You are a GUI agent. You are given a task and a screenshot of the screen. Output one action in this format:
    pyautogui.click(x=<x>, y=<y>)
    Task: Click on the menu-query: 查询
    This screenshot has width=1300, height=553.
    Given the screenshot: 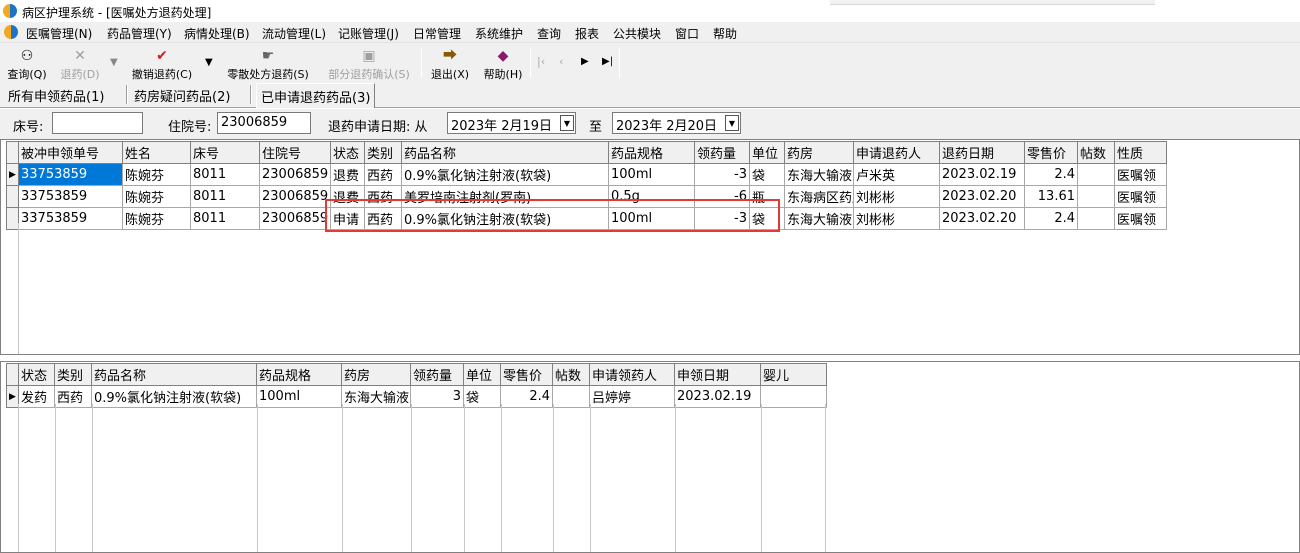 What is the action you would take?
    pyautogui.click(x=549, y=33)
    